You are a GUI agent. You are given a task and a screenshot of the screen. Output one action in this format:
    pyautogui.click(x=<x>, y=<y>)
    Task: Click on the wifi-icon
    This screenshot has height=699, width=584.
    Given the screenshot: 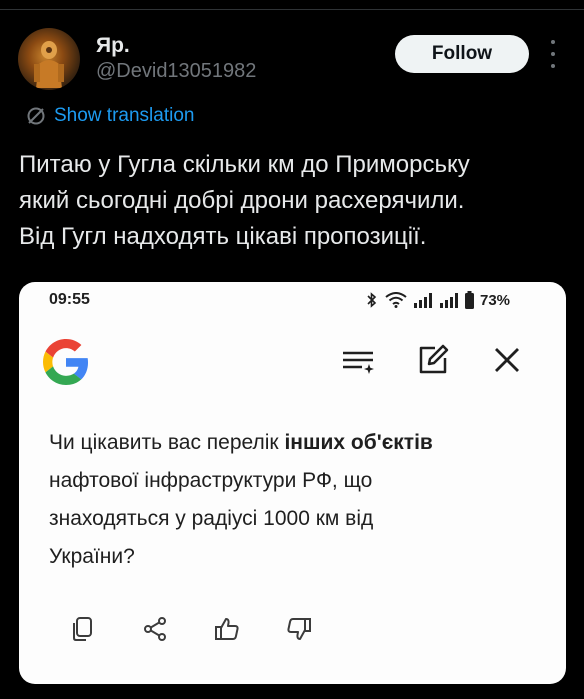 What is the action you would take?
    pyautogui.click(x=396, y=300)
    